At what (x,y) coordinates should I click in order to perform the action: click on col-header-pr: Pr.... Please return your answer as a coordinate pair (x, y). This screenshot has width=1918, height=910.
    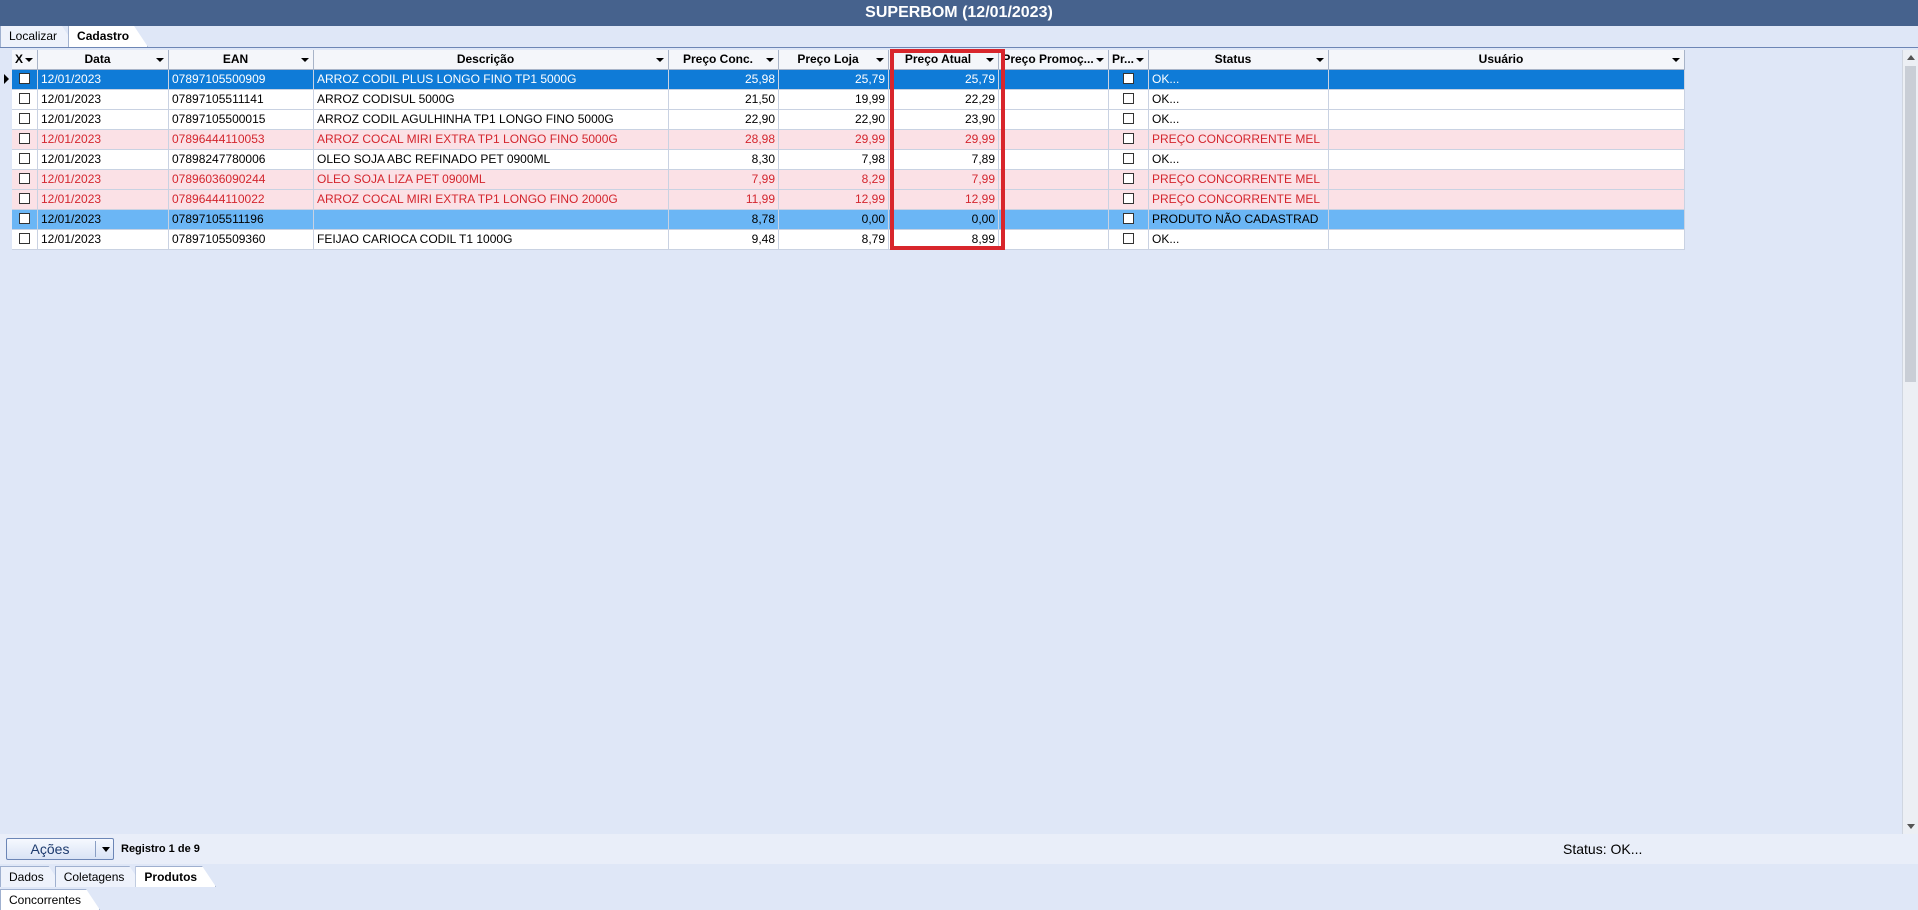
    Looking at the image, I should click on (1129, 60).